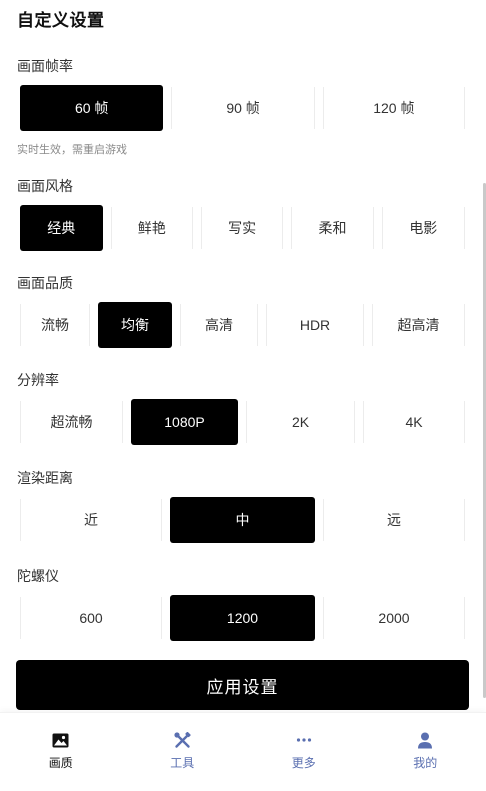  I want to click on framerate-option-90: 90 帧, so click(243, 108).